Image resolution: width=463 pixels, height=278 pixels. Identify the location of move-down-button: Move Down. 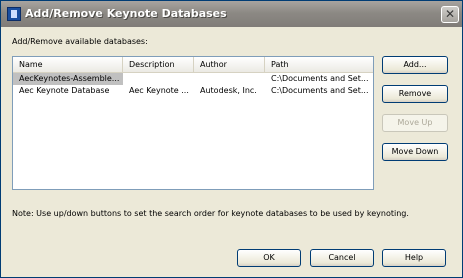
(415, 152).